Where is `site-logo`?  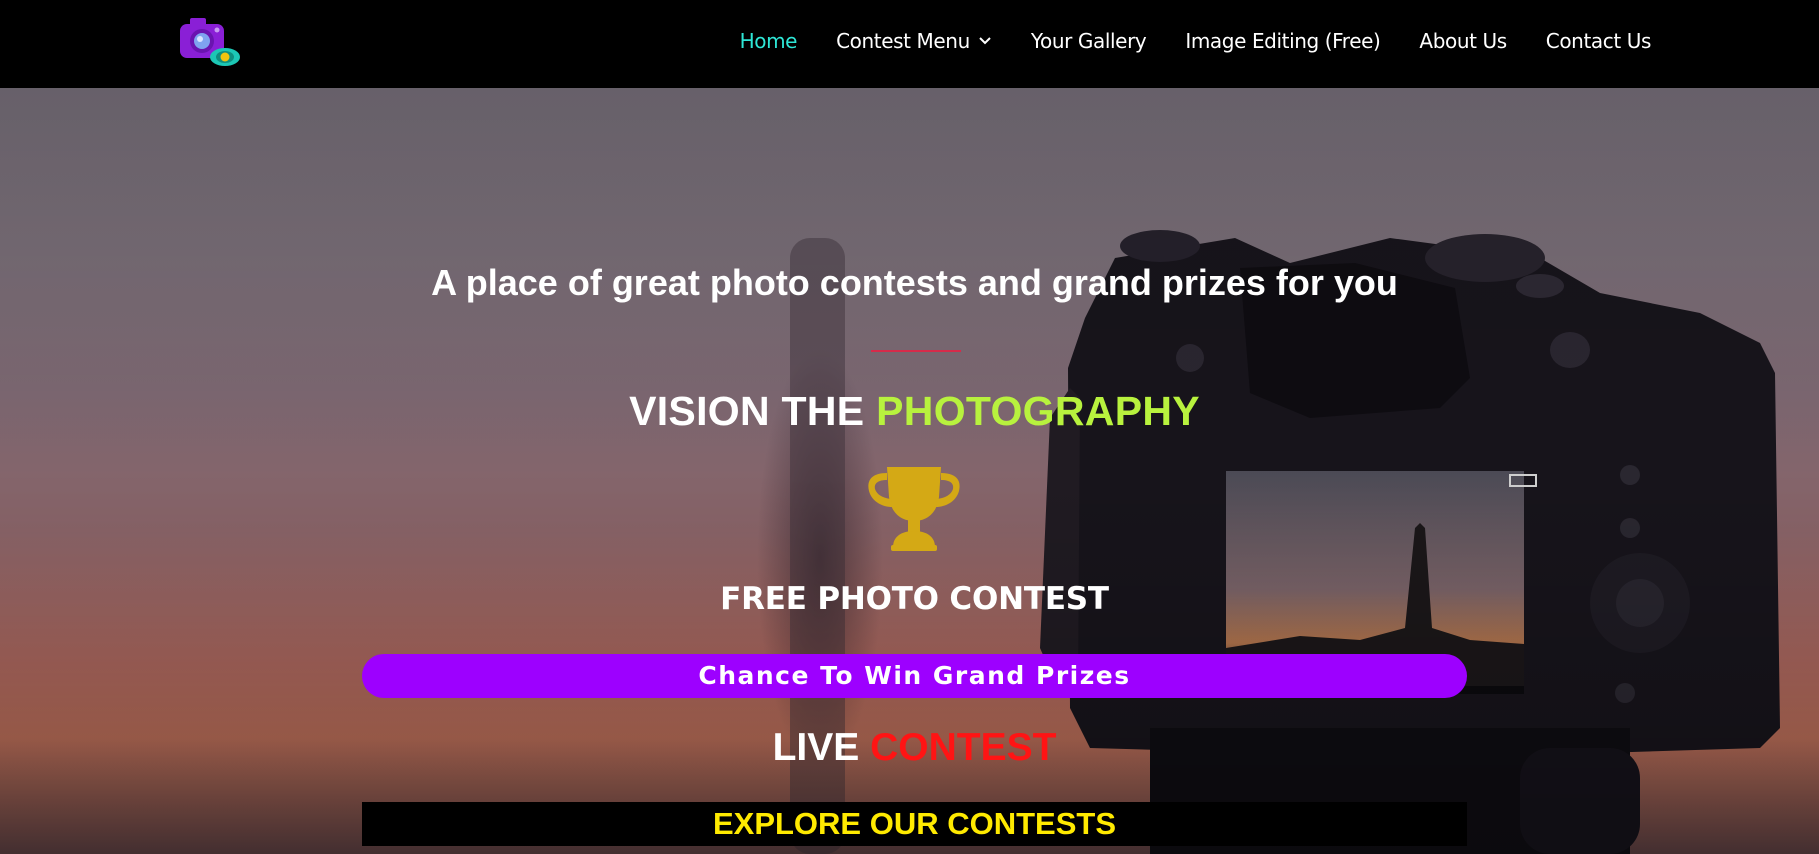 site-logo is located at coordinates (211, 42).